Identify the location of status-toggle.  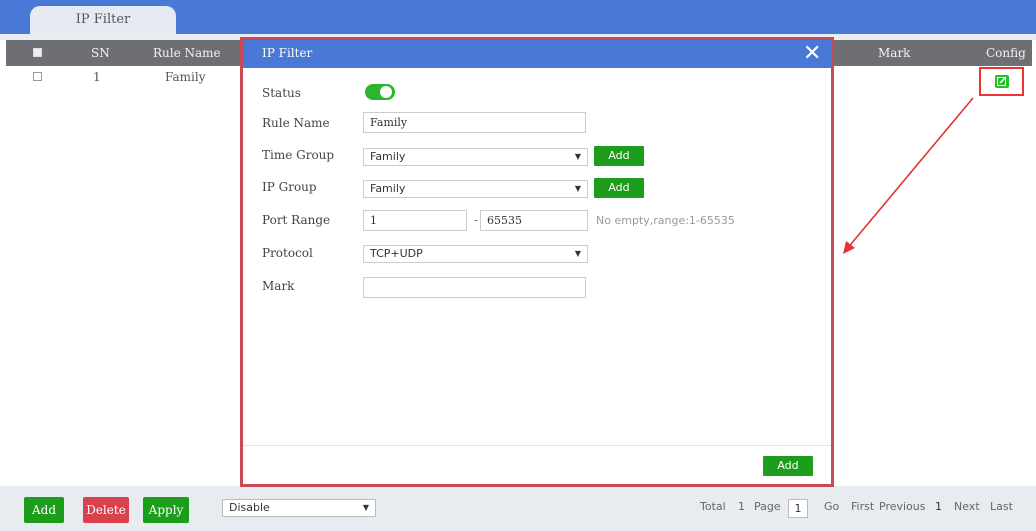
(380, 92).